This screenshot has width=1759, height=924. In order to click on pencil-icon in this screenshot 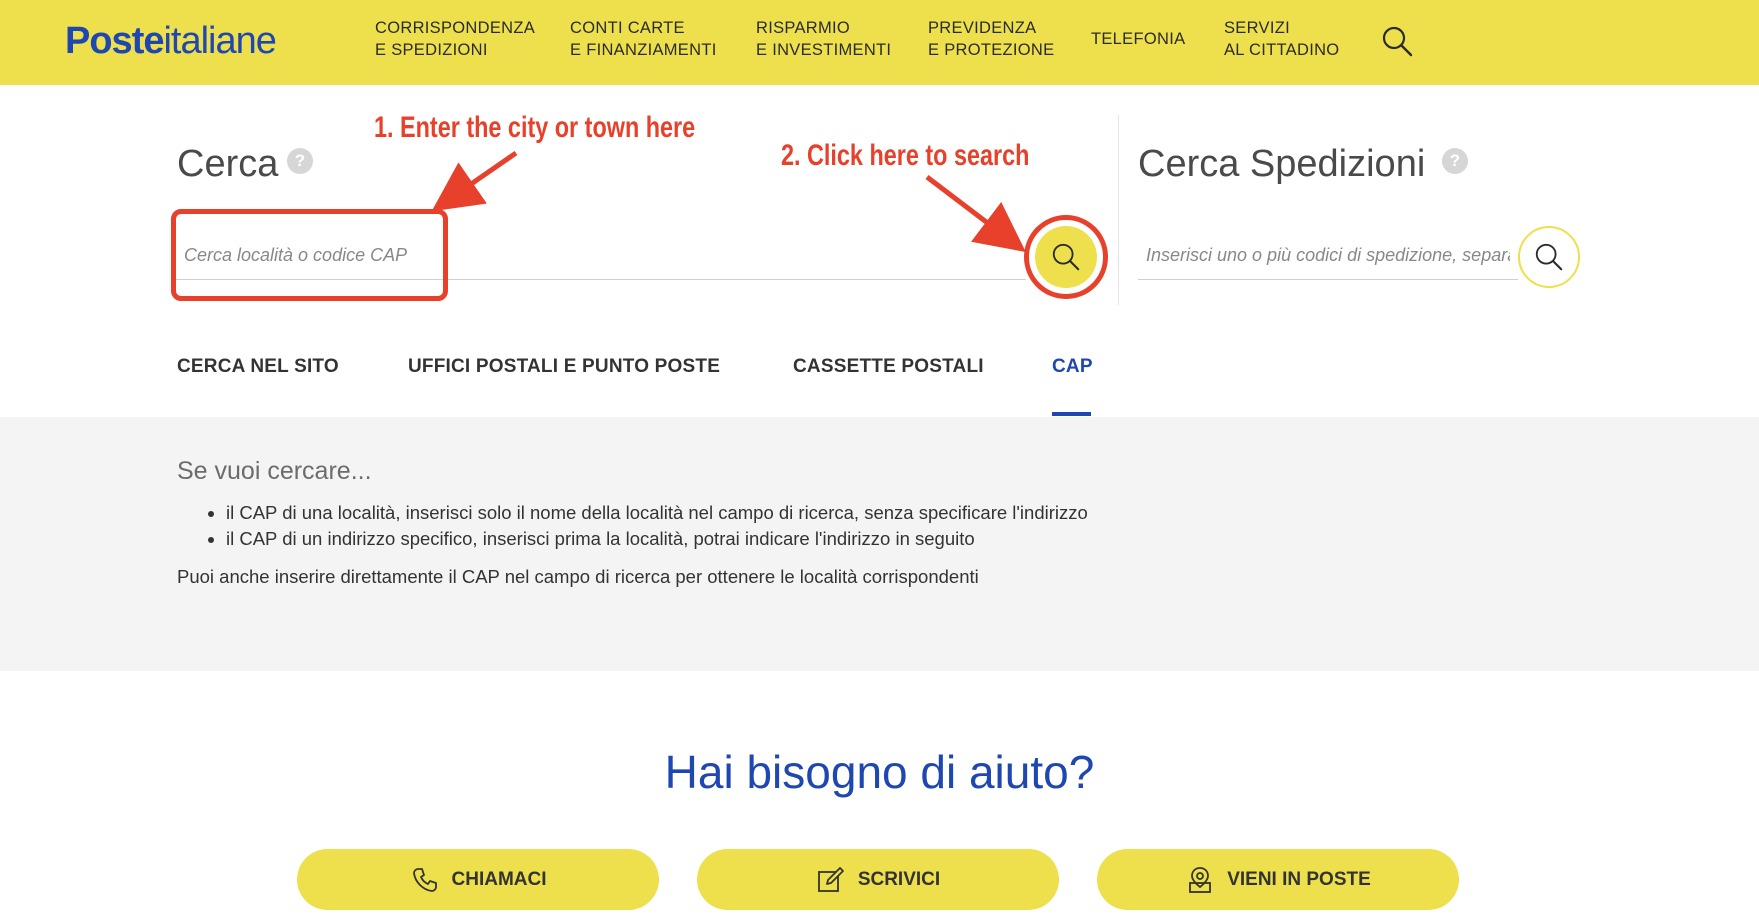, I will do `click(830, 879)`.